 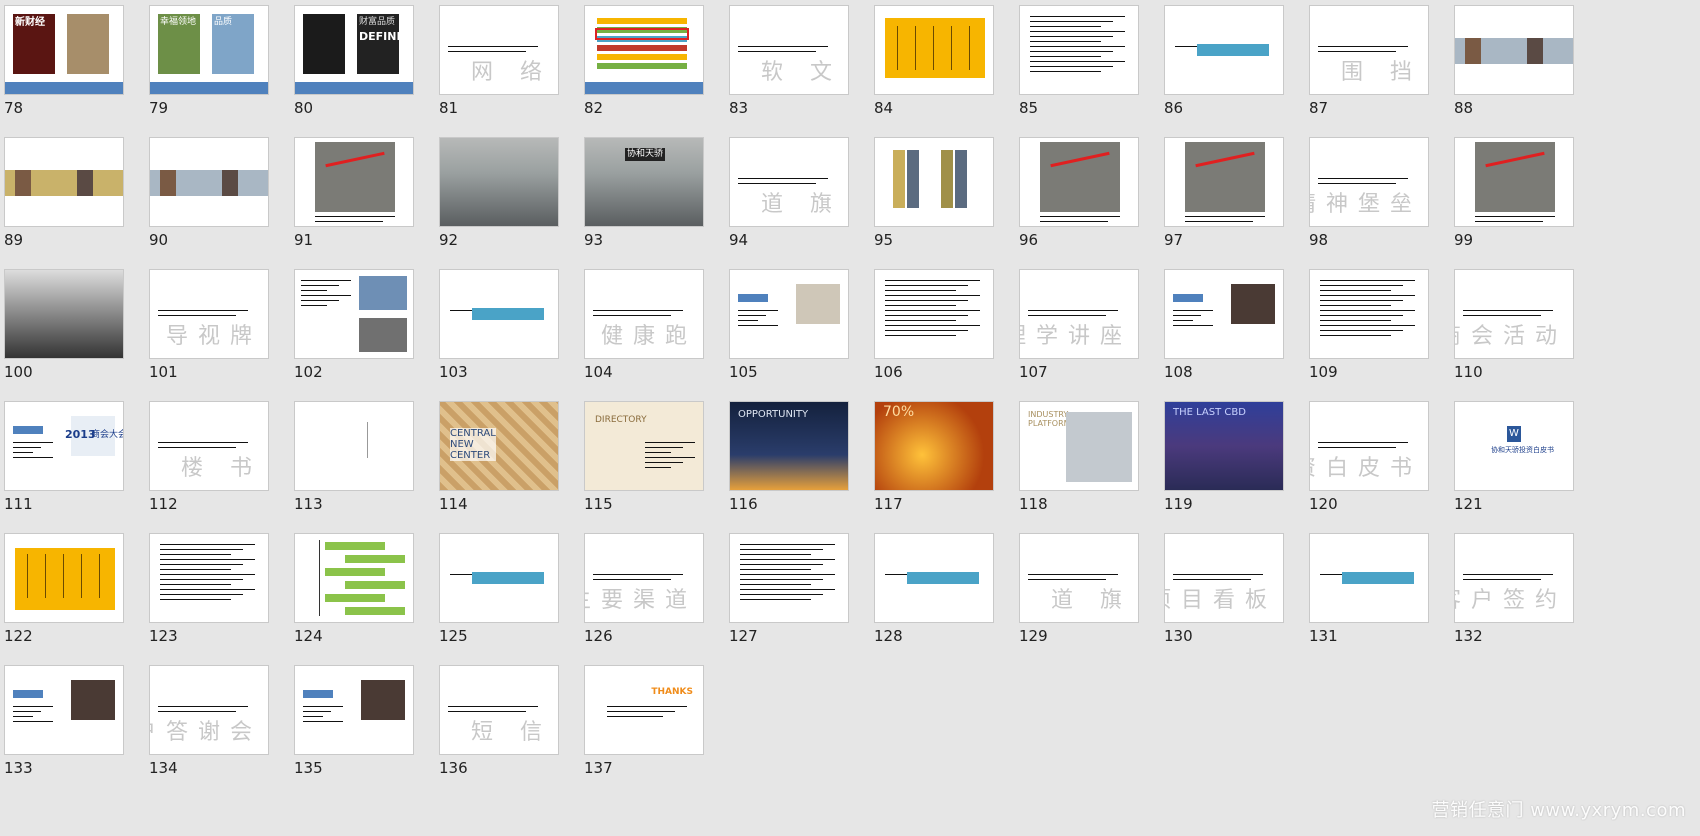 What do you see at coordinates (1514, 434) in the screenshot?
I see `word-document-icon: W` at bounding box center [1514, 434].